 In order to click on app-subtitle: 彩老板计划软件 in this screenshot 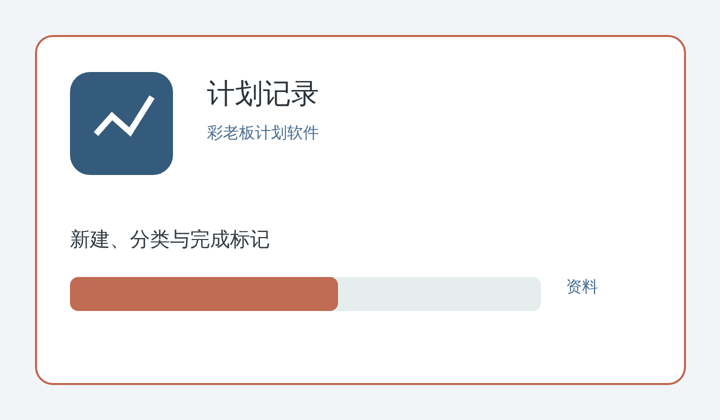, I will do `click(263, 133)`.